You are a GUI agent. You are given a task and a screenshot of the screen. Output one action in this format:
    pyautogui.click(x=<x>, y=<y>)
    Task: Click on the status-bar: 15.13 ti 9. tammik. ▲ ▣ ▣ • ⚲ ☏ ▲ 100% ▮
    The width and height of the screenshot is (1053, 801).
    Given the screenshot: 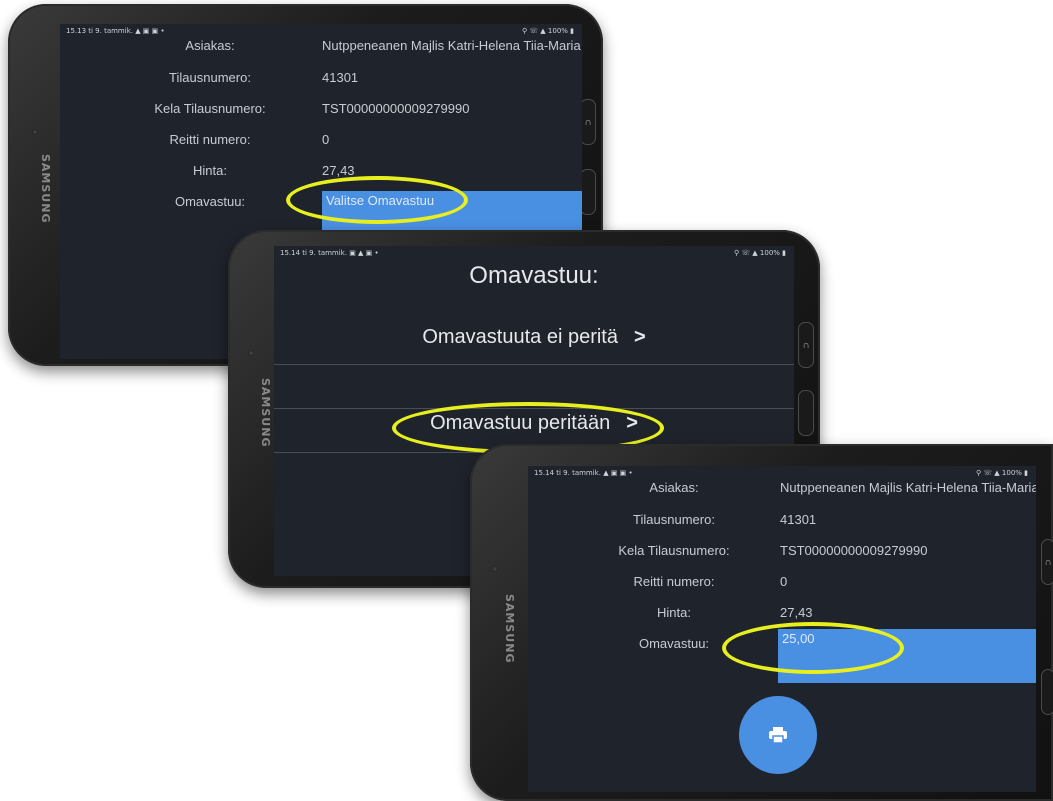 What is the action you would take?
    pyautogui.click(x=321, y=31)
    